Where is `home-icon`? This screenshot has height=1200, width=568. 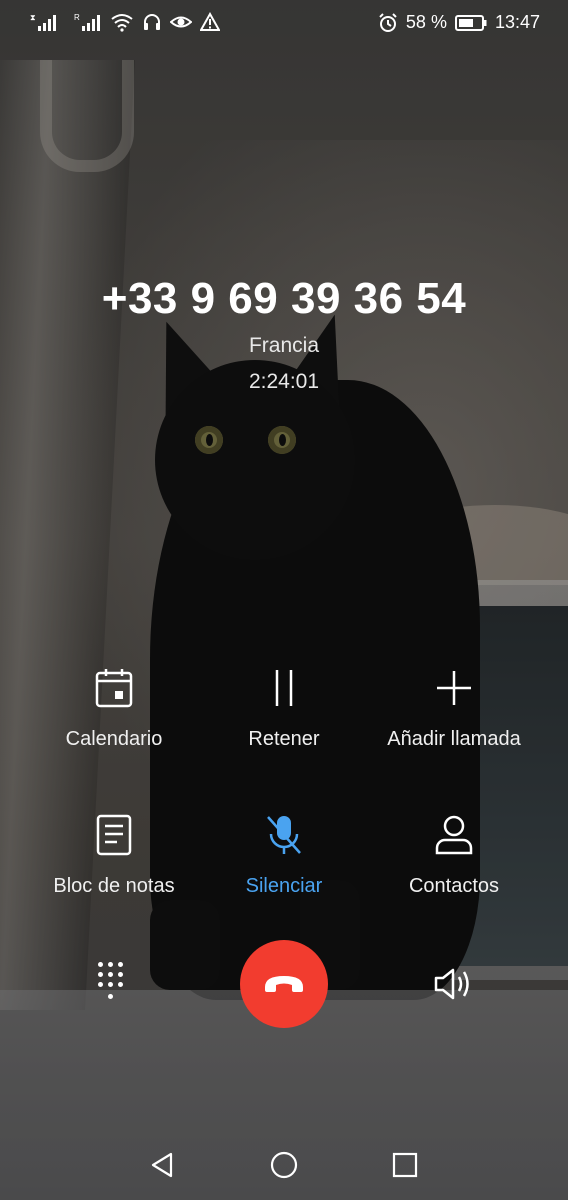 home-icon is located at coordinates (284, 1165).